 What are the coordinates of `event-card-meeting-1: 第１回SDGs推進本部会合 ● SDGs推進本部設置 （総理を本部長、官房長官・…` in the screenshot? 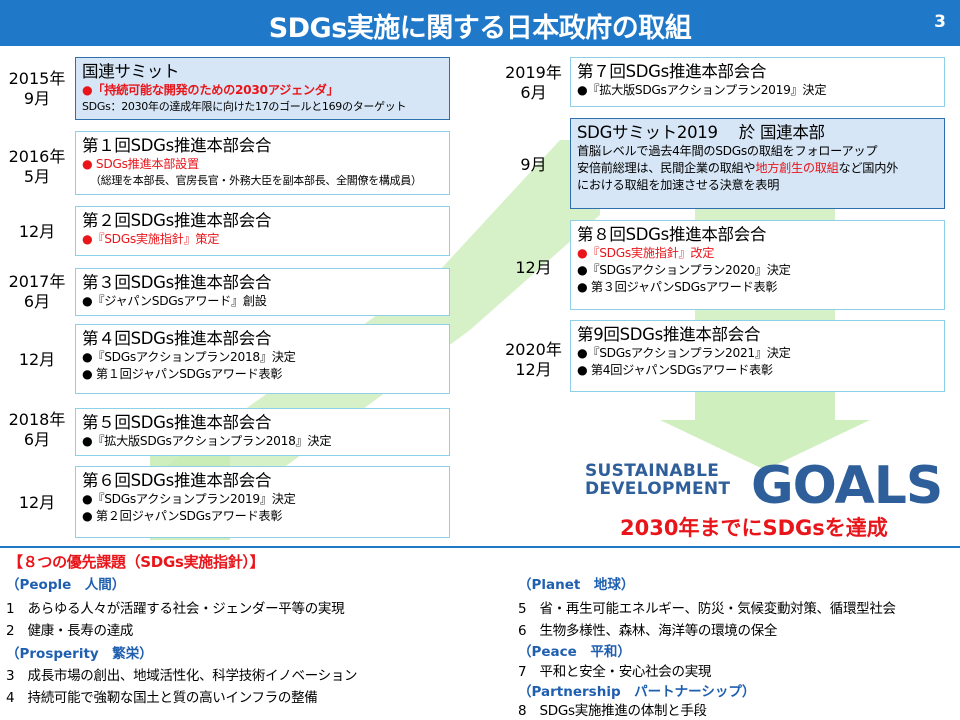 It's located at (262, 163).